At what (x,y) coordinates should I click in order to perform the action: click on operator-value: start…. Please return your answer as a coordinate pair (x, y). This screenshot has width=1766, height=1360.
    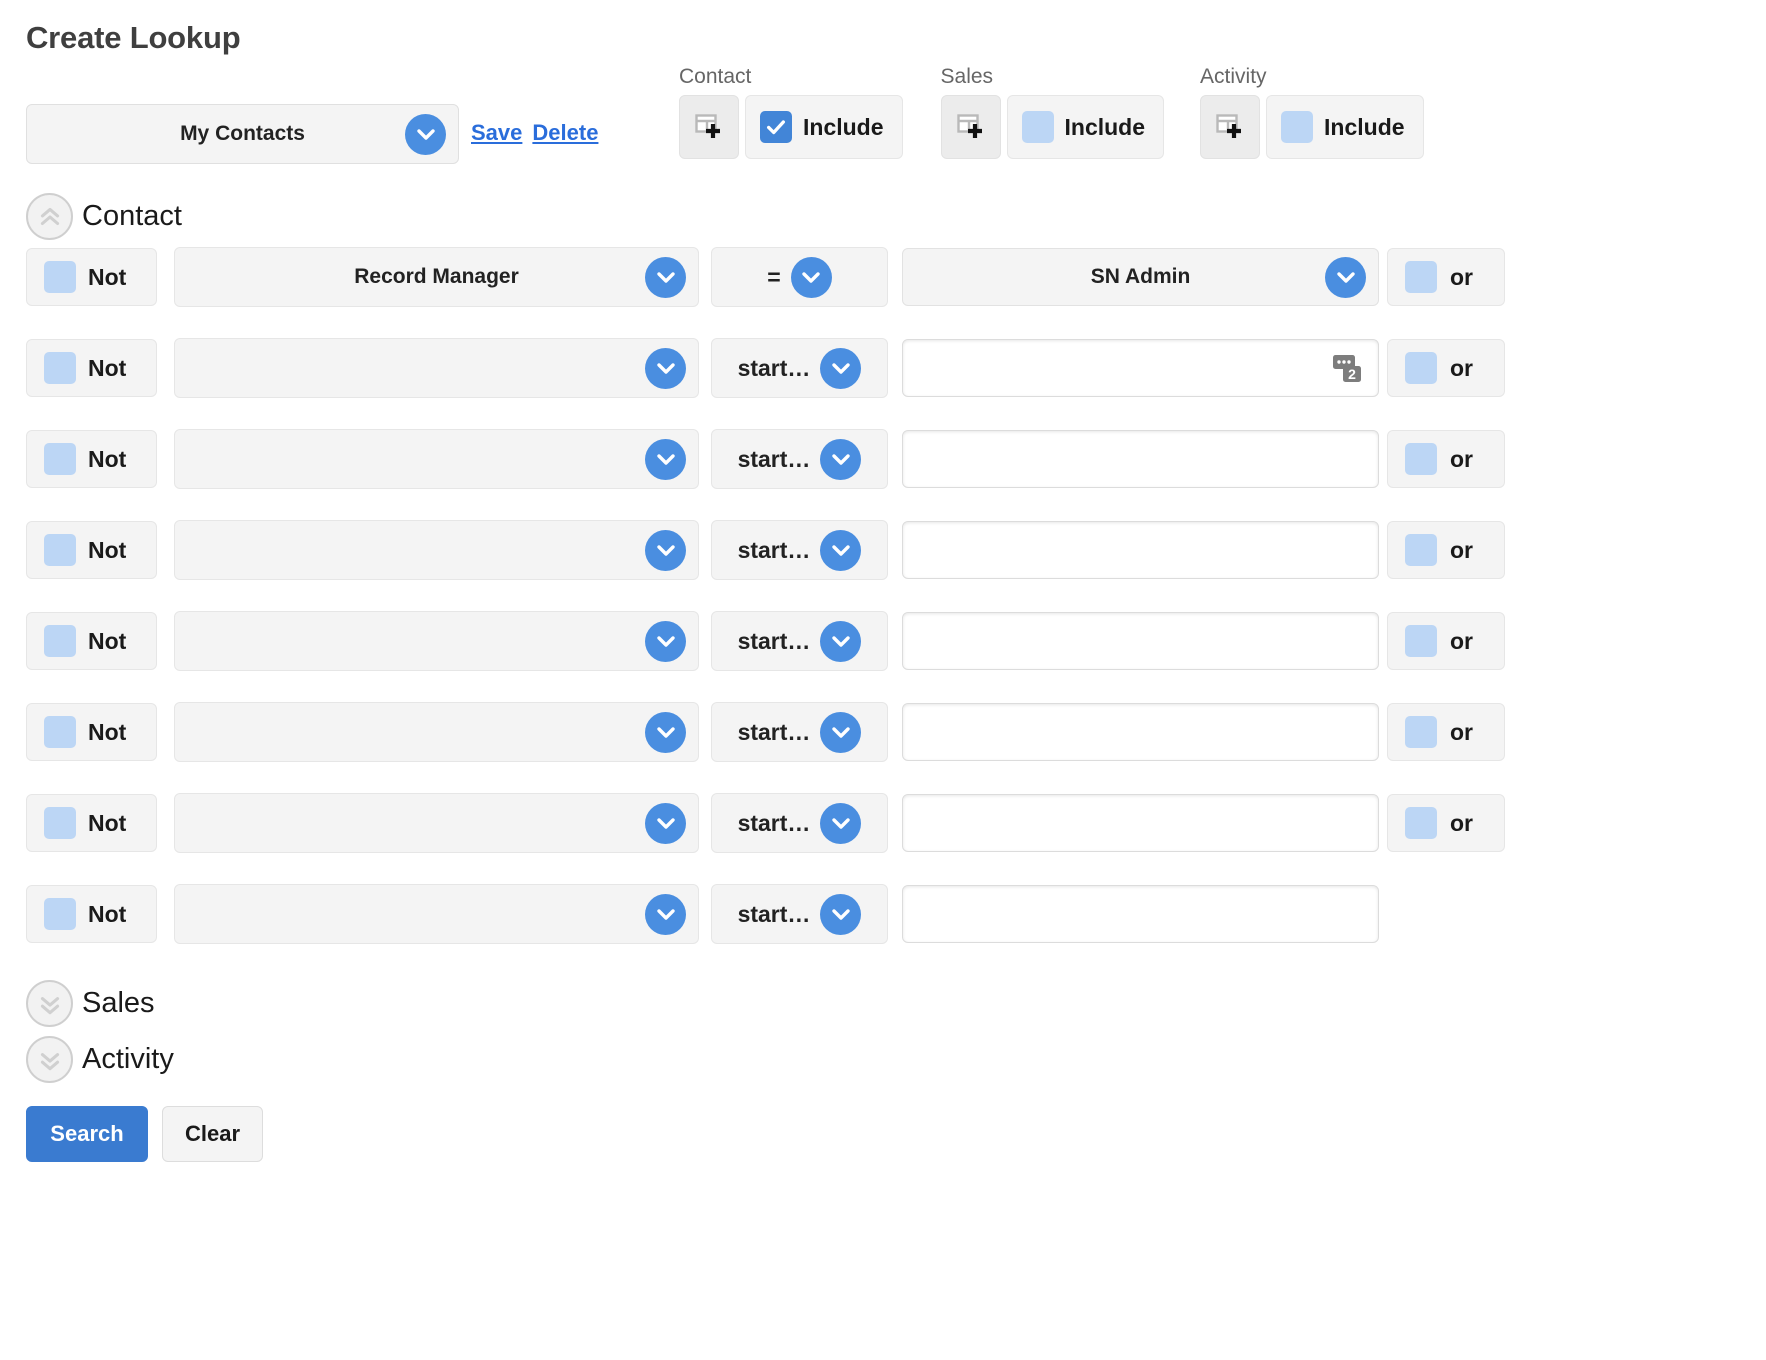
    Looking at the image, I should click on (774, 913).